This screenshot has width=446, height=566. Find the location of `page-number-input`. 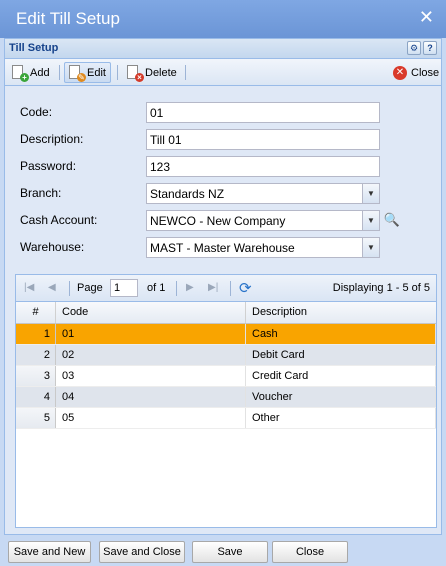

page-number-input is located at coordinates (124, 288).